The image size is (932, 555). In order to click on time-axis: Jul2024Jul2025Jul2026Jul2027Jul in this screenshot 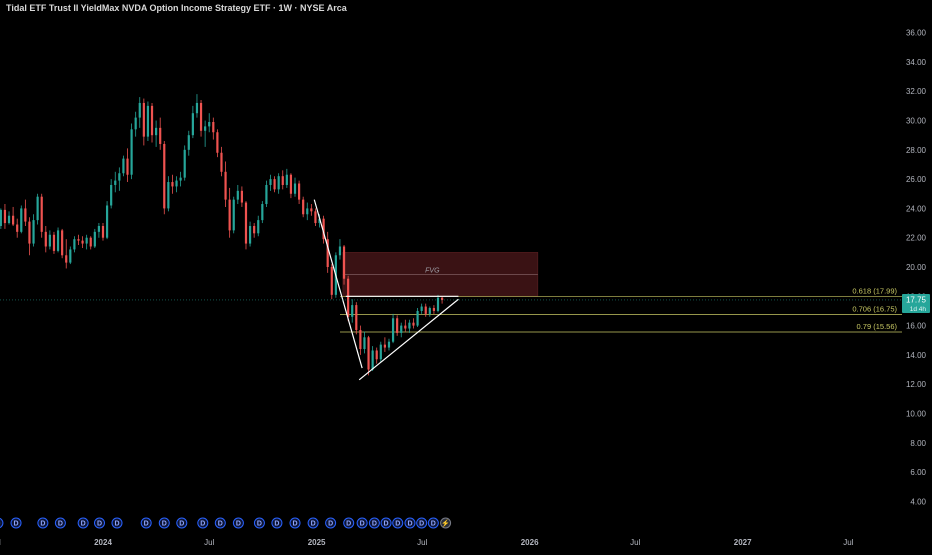, I will do `click(427, 542)`.